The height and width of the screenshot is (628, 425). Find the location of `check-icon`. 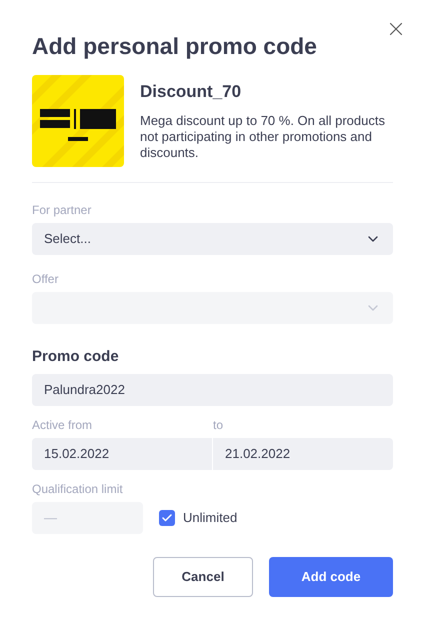

check-icon is located at coordinates (167, 518).